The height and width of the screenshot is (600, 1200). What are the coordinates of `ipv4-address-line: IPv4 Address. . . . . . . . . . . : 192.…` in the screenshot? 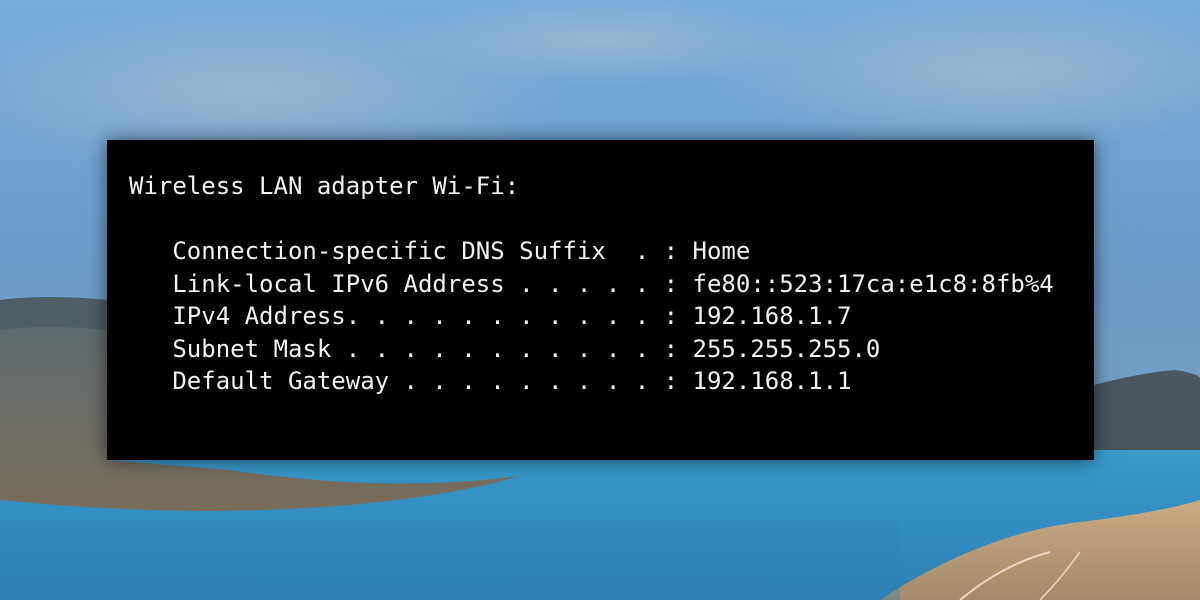 It's located at (490, 316).